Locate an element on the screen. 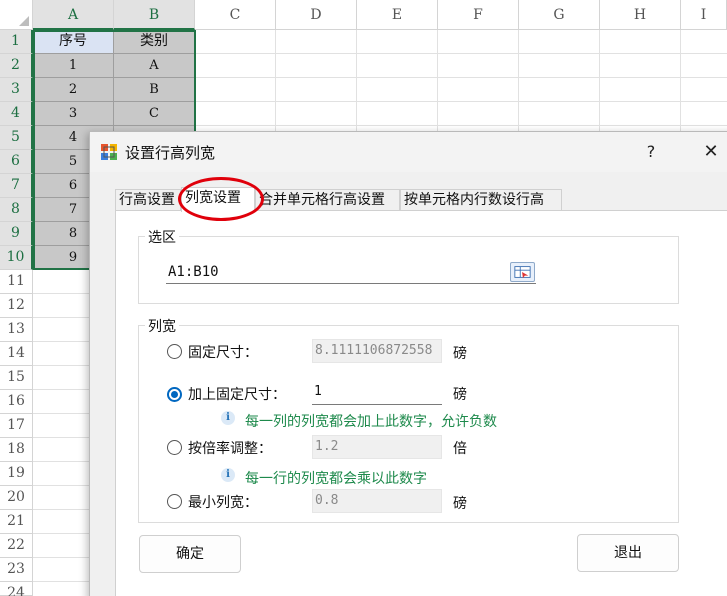 The image size is (727, 596). cell-b: C is located at coordinates (154, 114).